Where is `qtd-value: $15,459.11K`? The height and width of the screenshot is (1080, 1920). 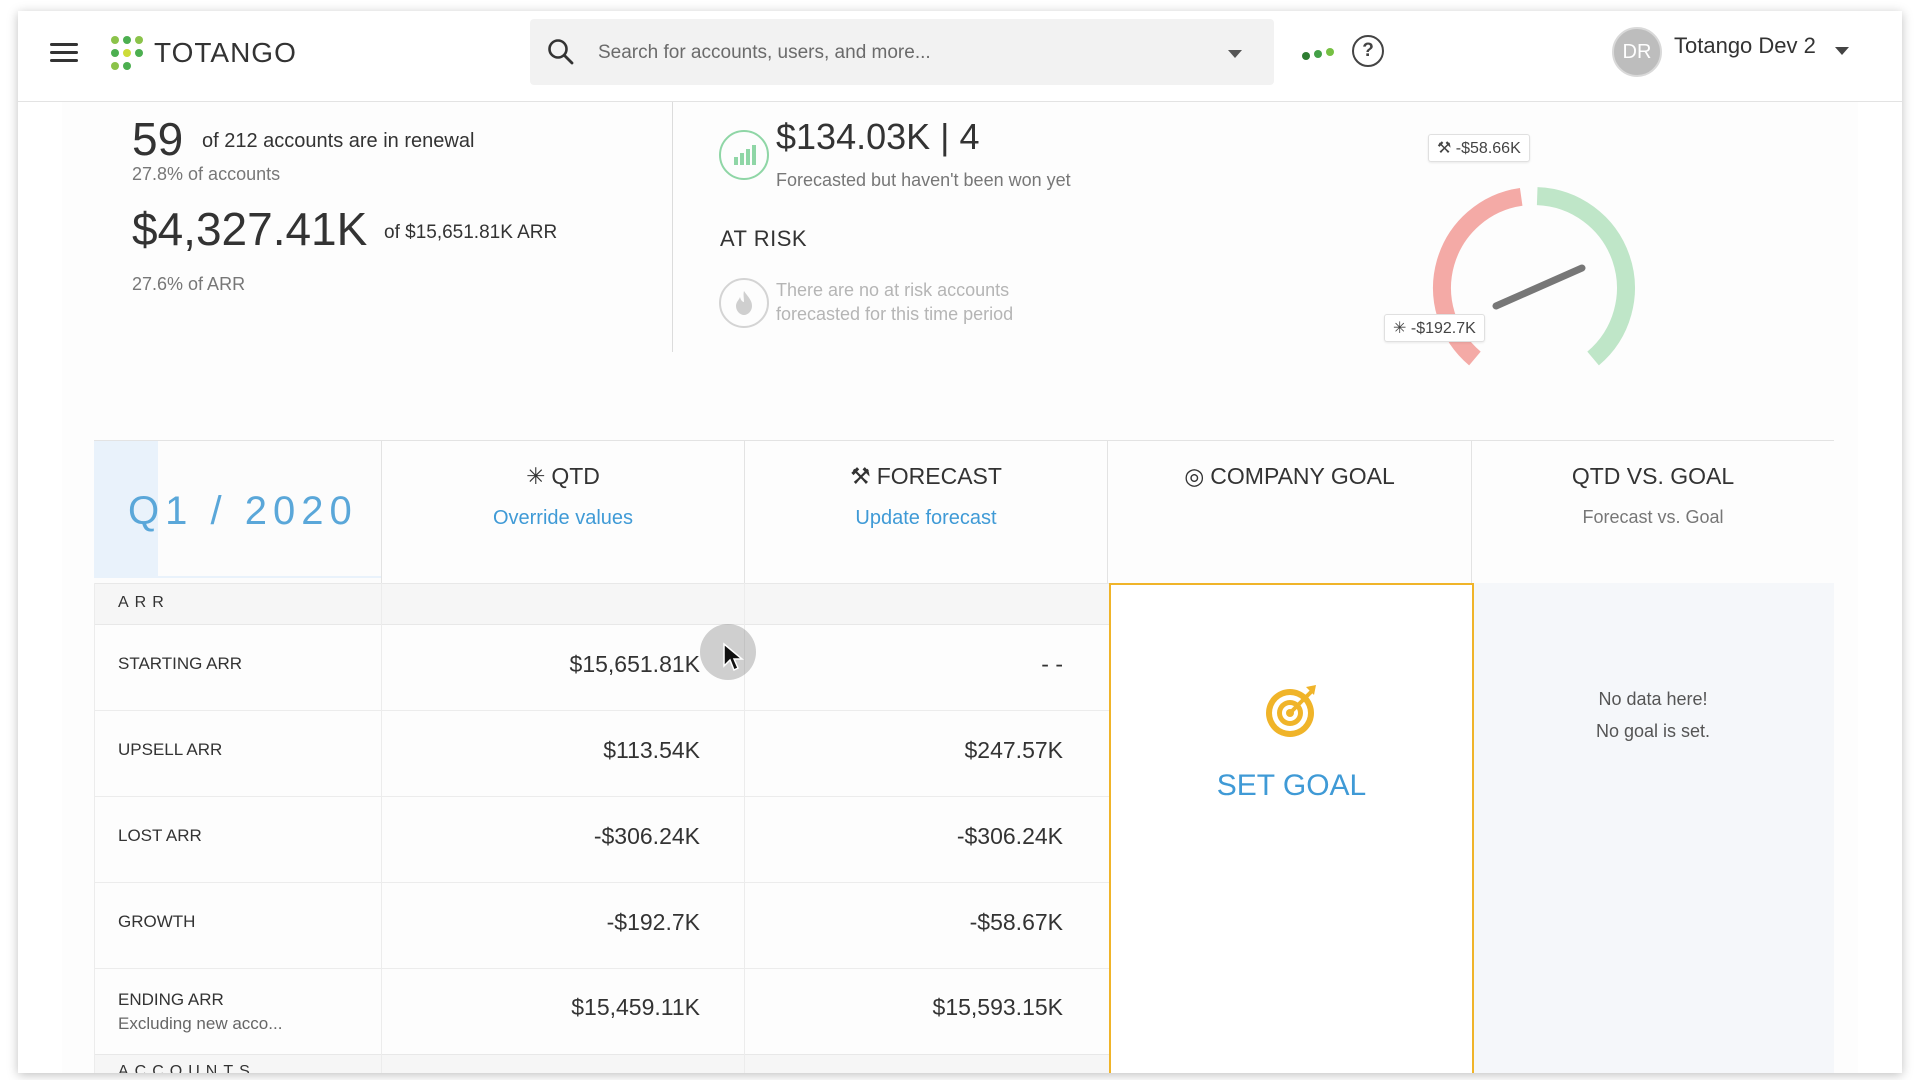 qtd-value: $15,459.11K is located at coordinates (600, 1007).